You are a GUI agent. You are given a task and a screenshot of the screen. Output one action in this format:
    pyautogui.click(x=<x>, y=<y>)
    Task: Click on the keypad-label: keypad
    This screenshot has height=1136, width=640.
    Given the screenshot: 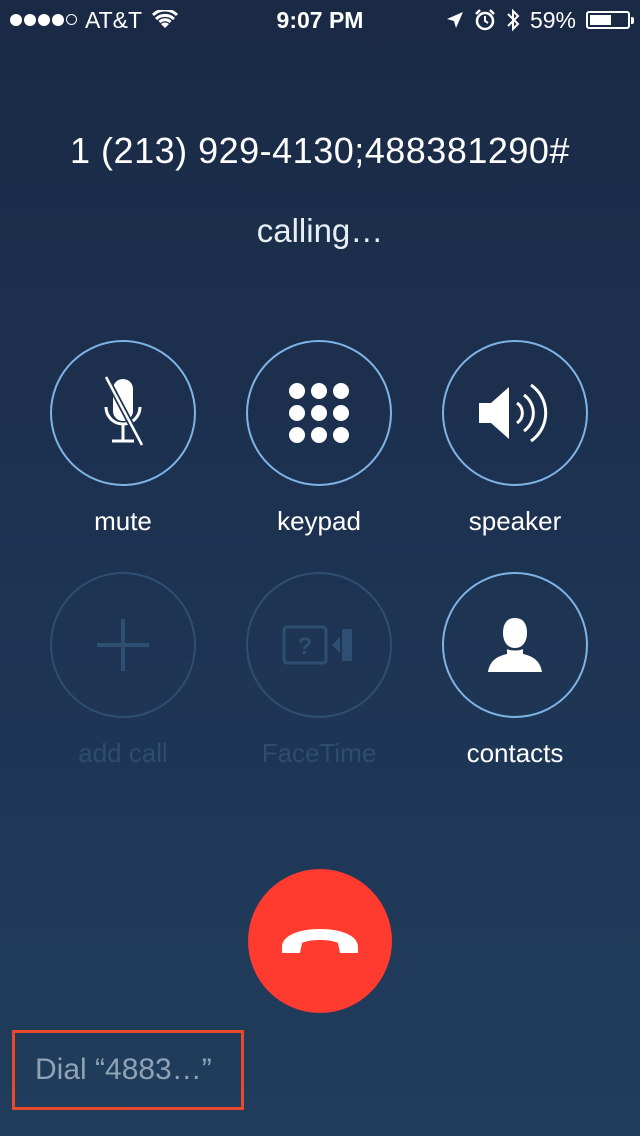 What is the action you would take?
    pyautogui.click(x=319, y=521)
    